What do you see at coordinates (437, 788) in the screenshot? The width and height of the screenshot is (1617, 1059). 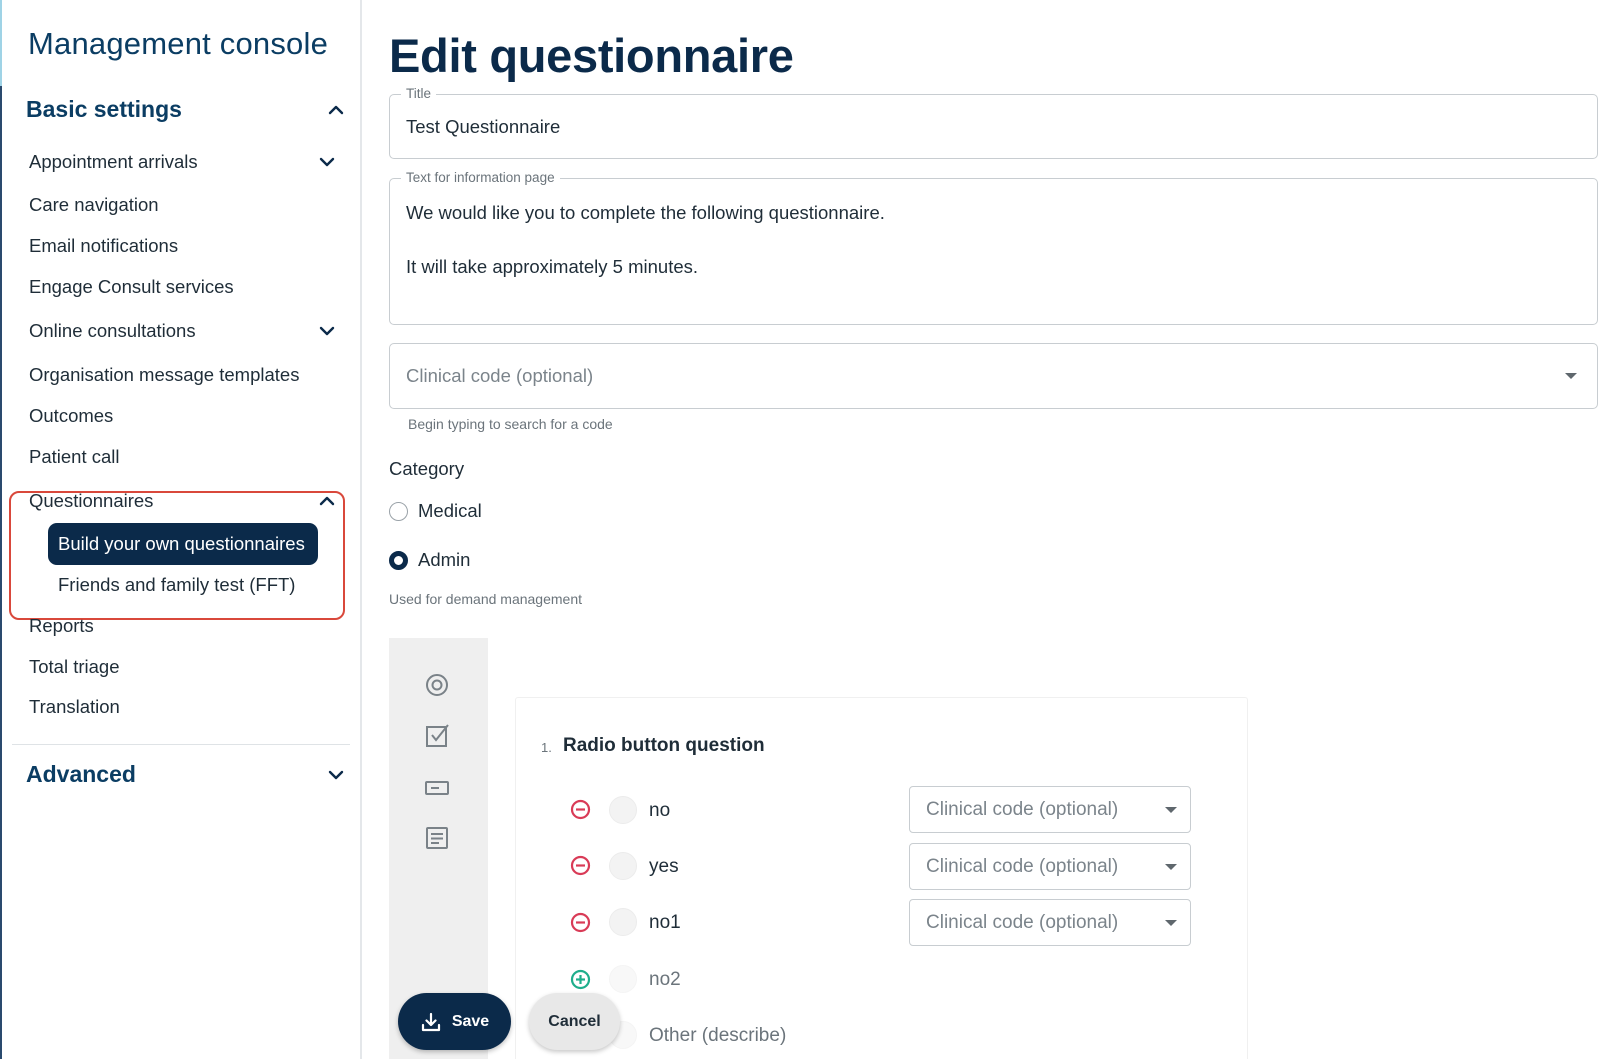 I see `text-input-question-icon` at bounding box center [437, 788].